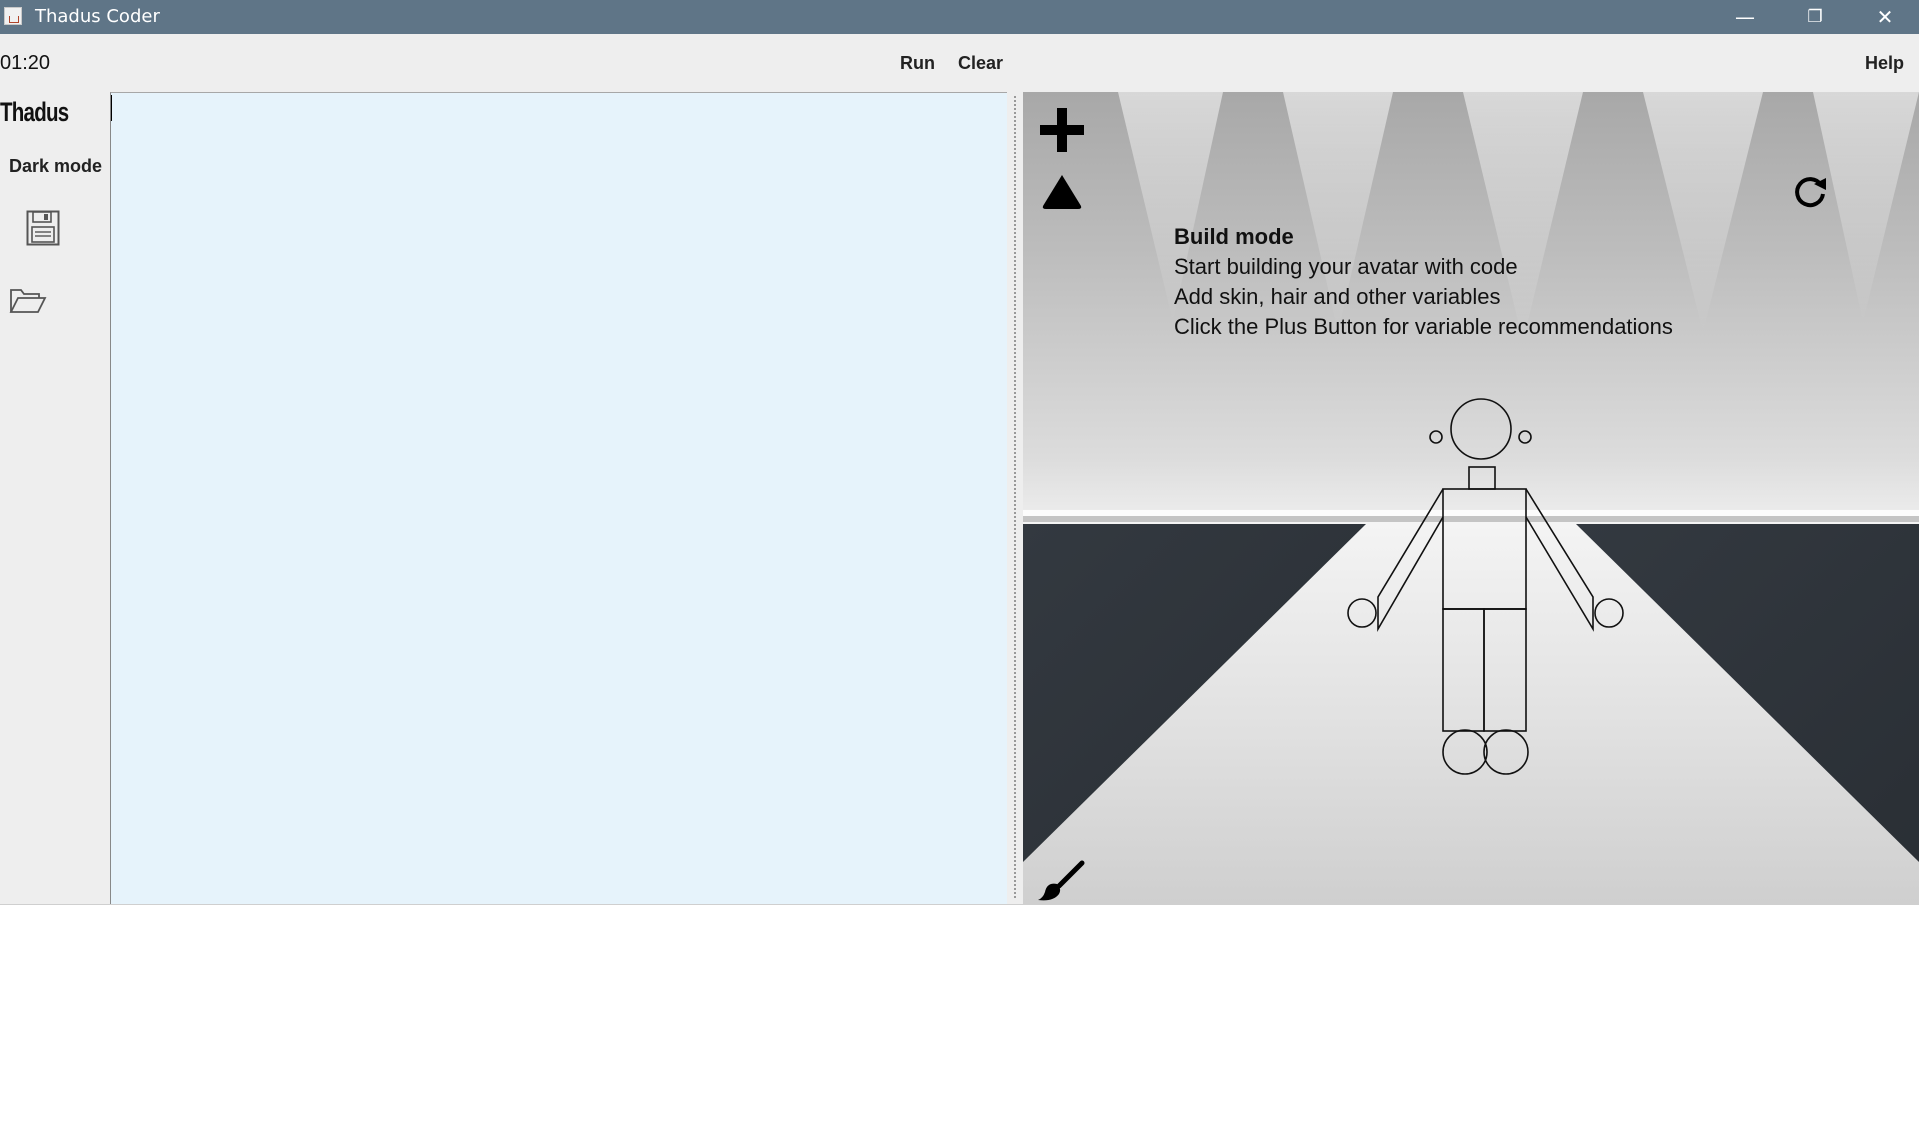 This screenshot has width=1919, height=1122. Describe the element at coordinates (1346, 266) in the screenshot. I see `instruction-line: Start building your avatar with code` at that location.